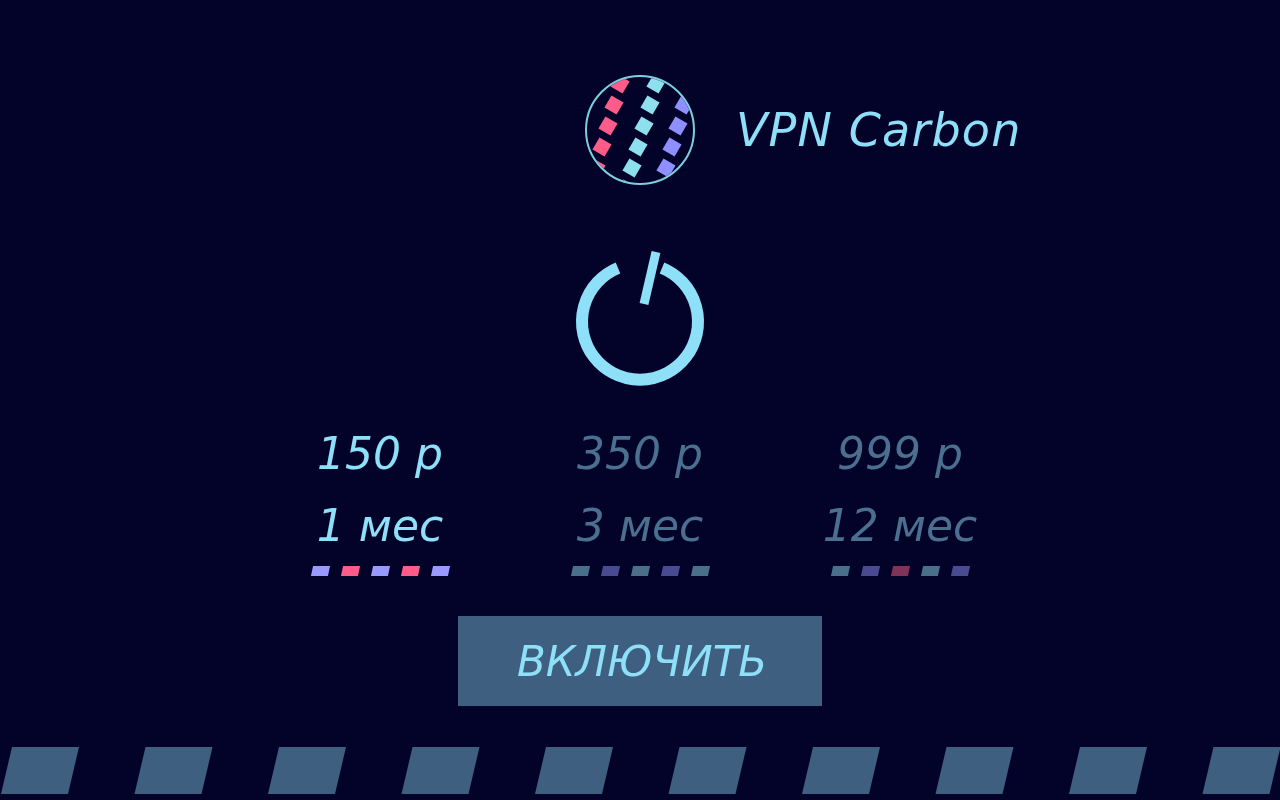 The image size is (1280, 800). Describe the element at coordinates (640, 526) in the screenshot. I see `plan-period: 3 мес` at that location.